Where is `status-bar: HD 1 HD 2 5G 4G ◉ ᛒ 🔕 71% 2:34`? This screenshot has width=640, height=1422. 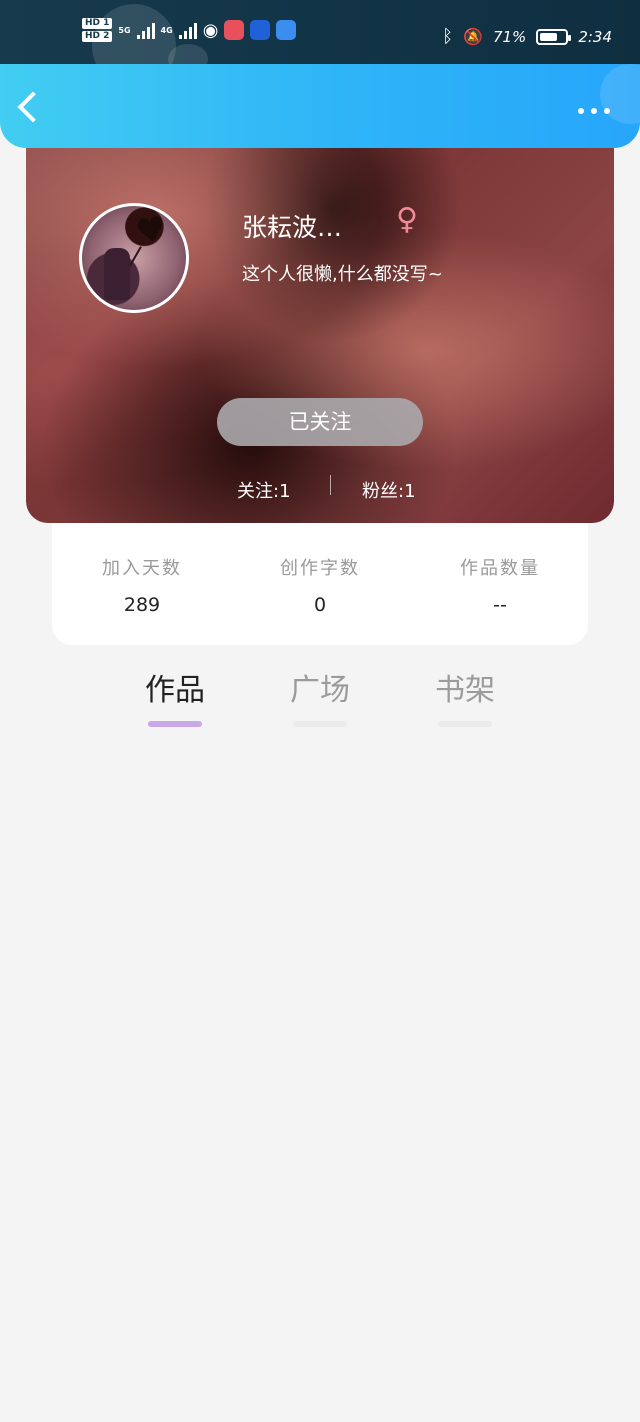
status-bar: HD 1 HD 2 5G 4G ◉ ᛒ 🔕 71% 2:34 is located at coordinates (320, 44).